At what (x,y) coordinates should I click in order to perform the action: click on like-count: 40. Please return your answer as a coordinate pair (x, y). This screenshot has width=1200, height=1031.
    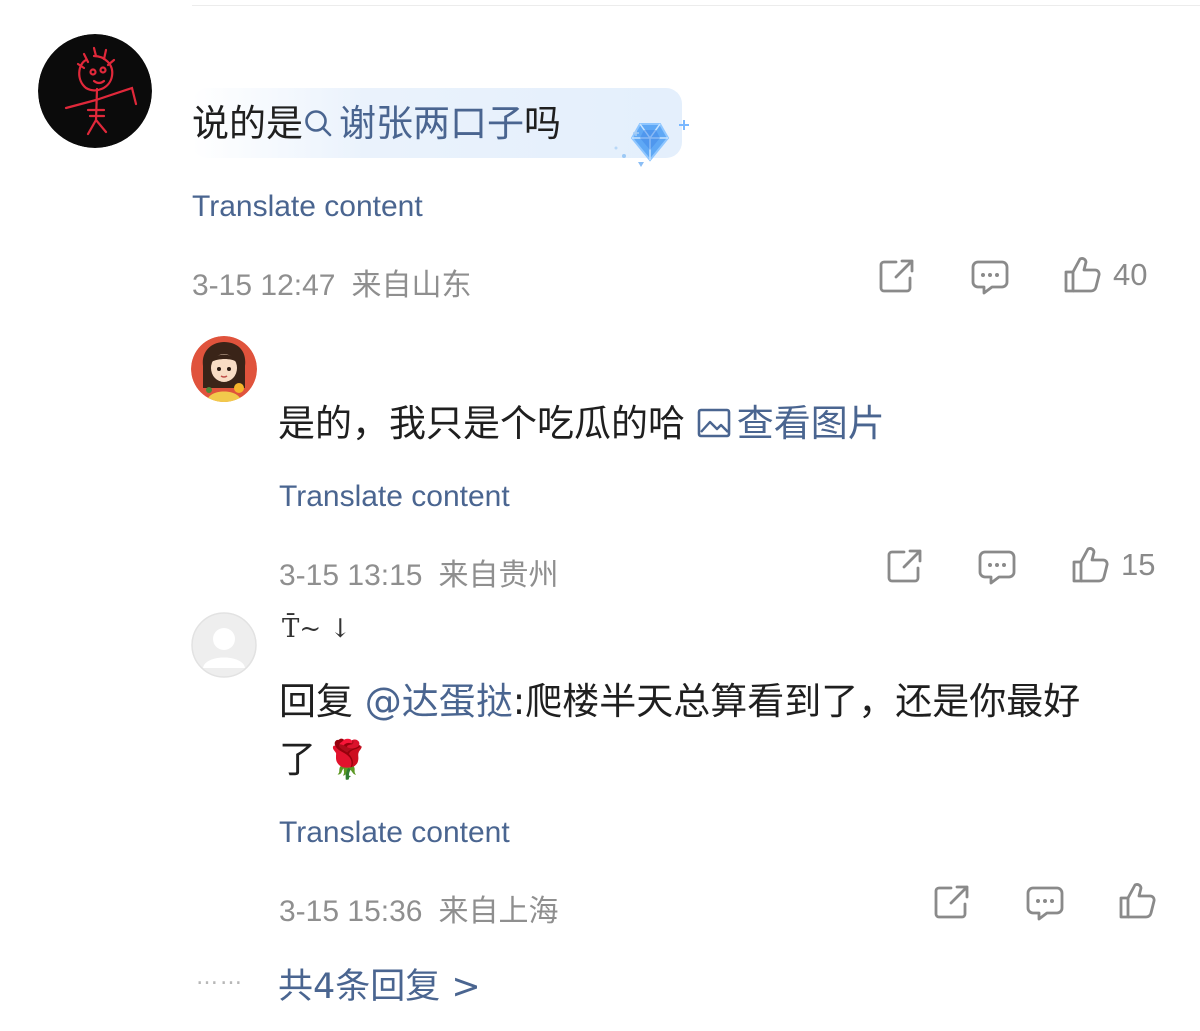
    Looking at the image, I should click on (1130, 274).